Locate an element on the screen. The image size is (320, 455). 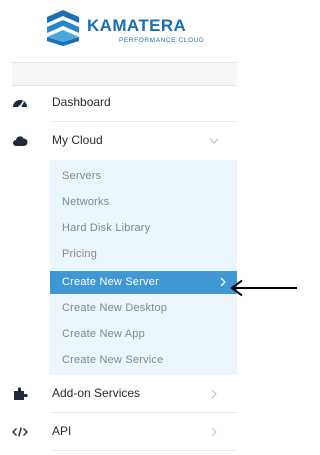
submenu-item-create-new-service: Create New Service is located at coordinates (143, 360).